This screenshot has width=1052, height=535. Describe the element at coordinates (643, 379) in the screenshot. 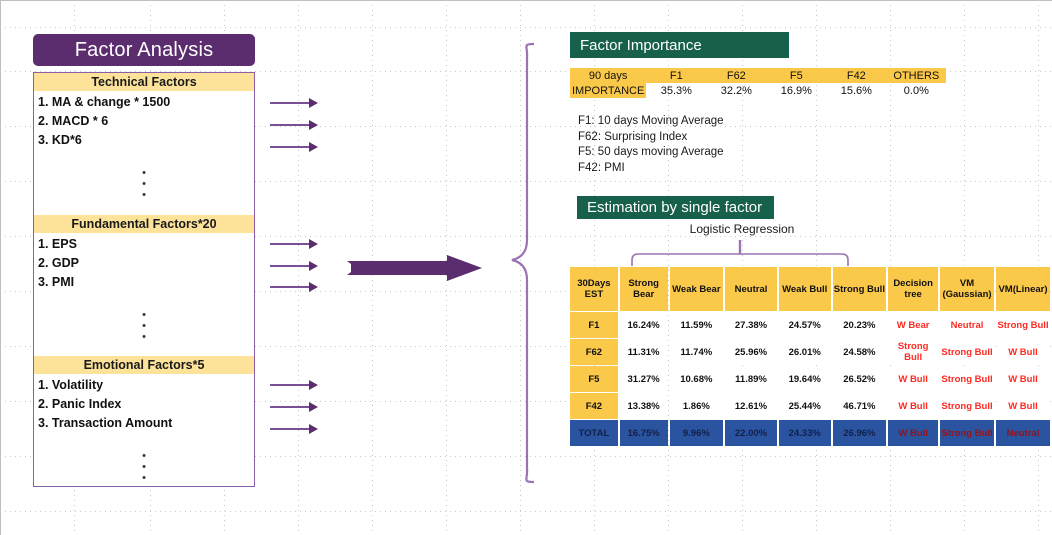

I see `cell-strong-bear: 31.27%` at that location.